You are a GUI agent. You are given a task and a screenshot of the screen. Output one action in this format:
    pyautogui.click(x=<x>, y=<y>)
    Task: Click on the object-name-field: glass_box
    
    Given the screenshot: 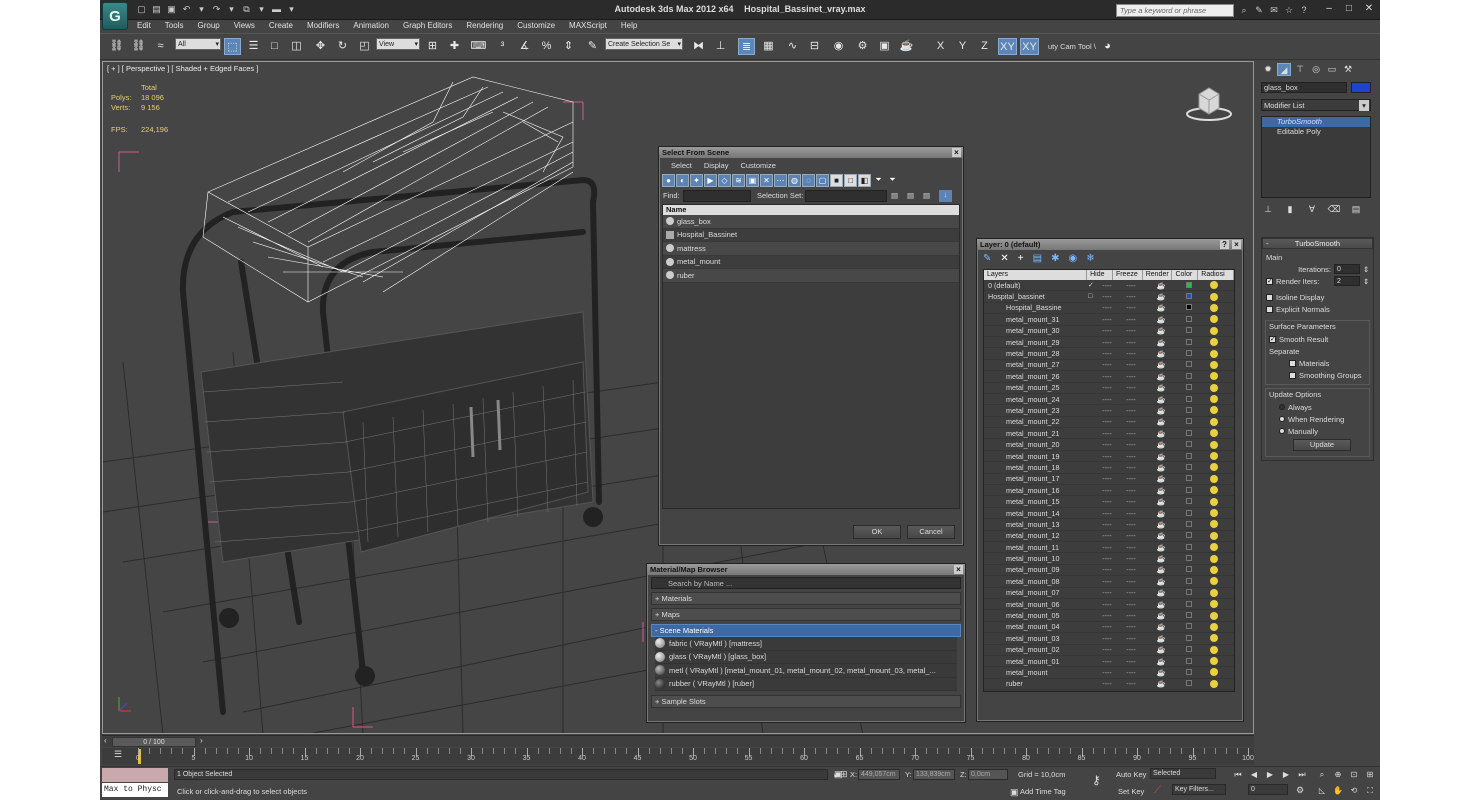 What is the action you would take?
    pyautogui.click(x=1304, y=87)
    